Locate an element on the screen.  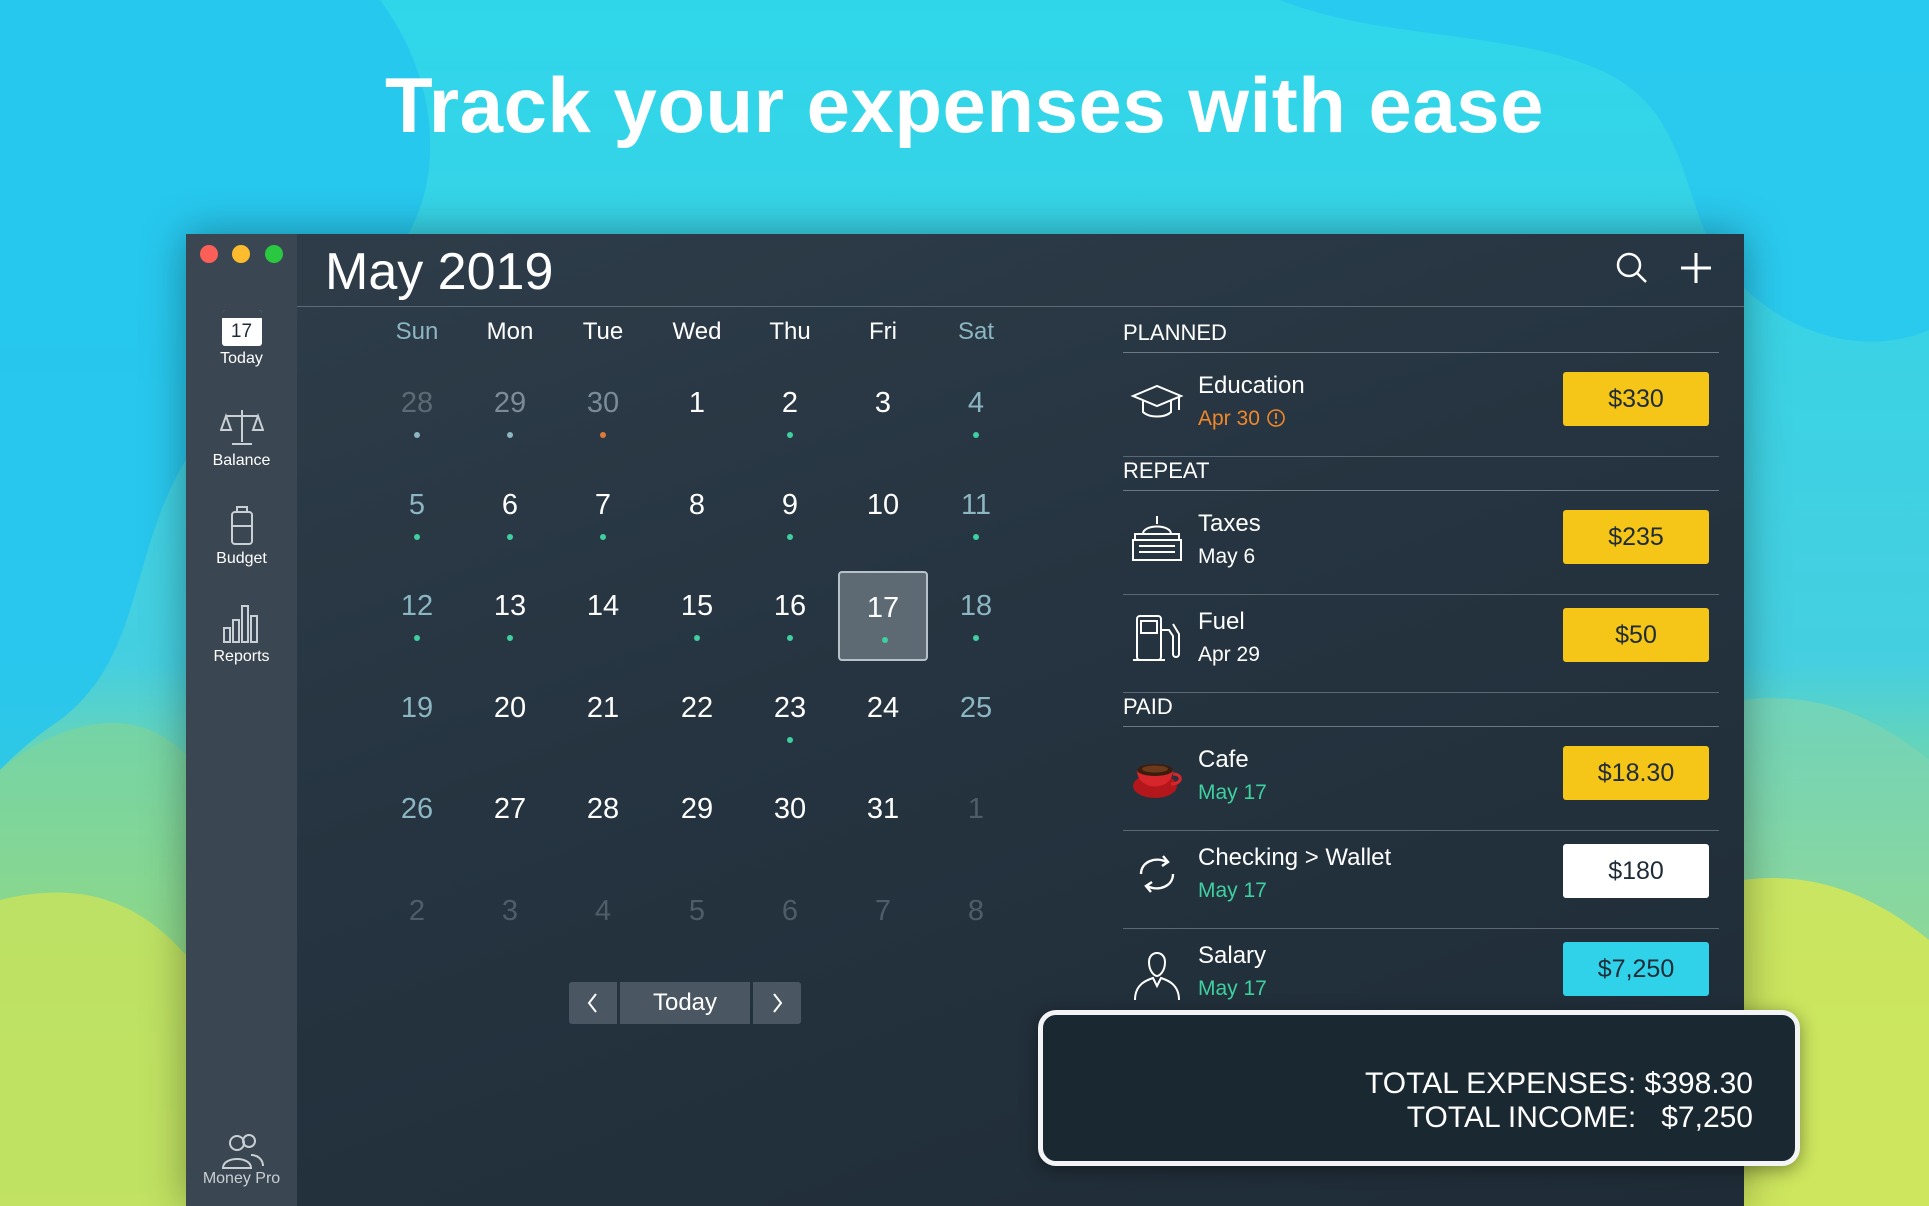
government-building-icon is located at coordinates (1157, 540).